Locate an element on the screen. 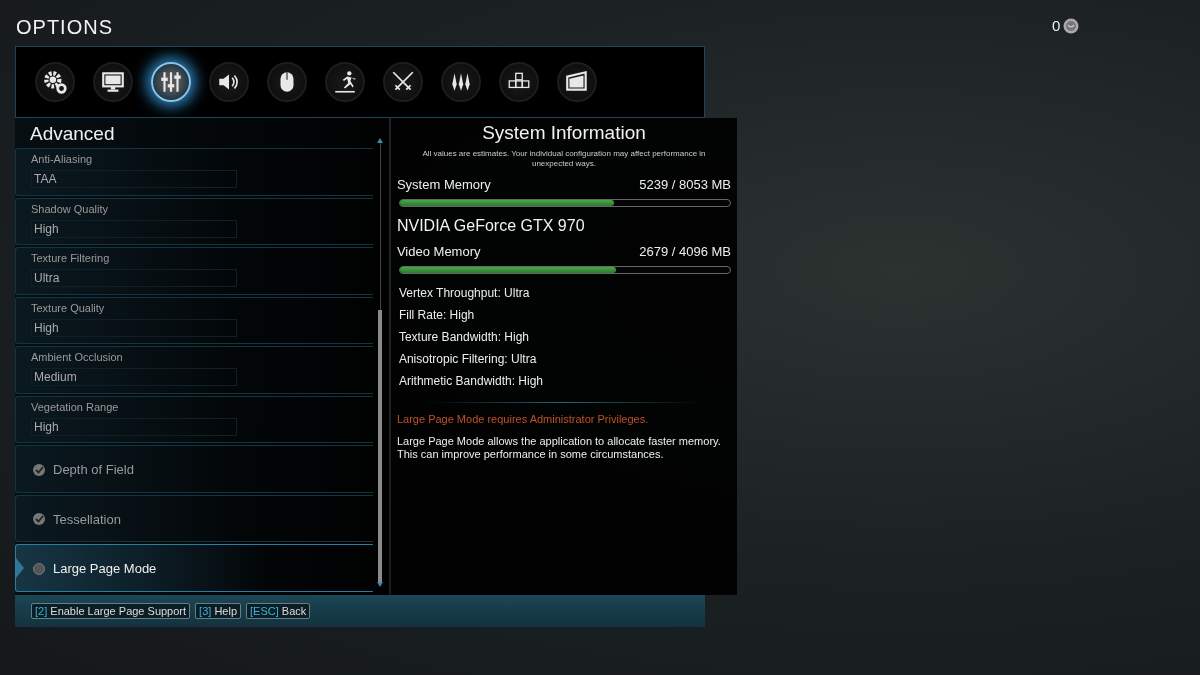 This screenshot has height=675, width=1200. setting-label: Texture Filtering is located at coordinates (71, 258).